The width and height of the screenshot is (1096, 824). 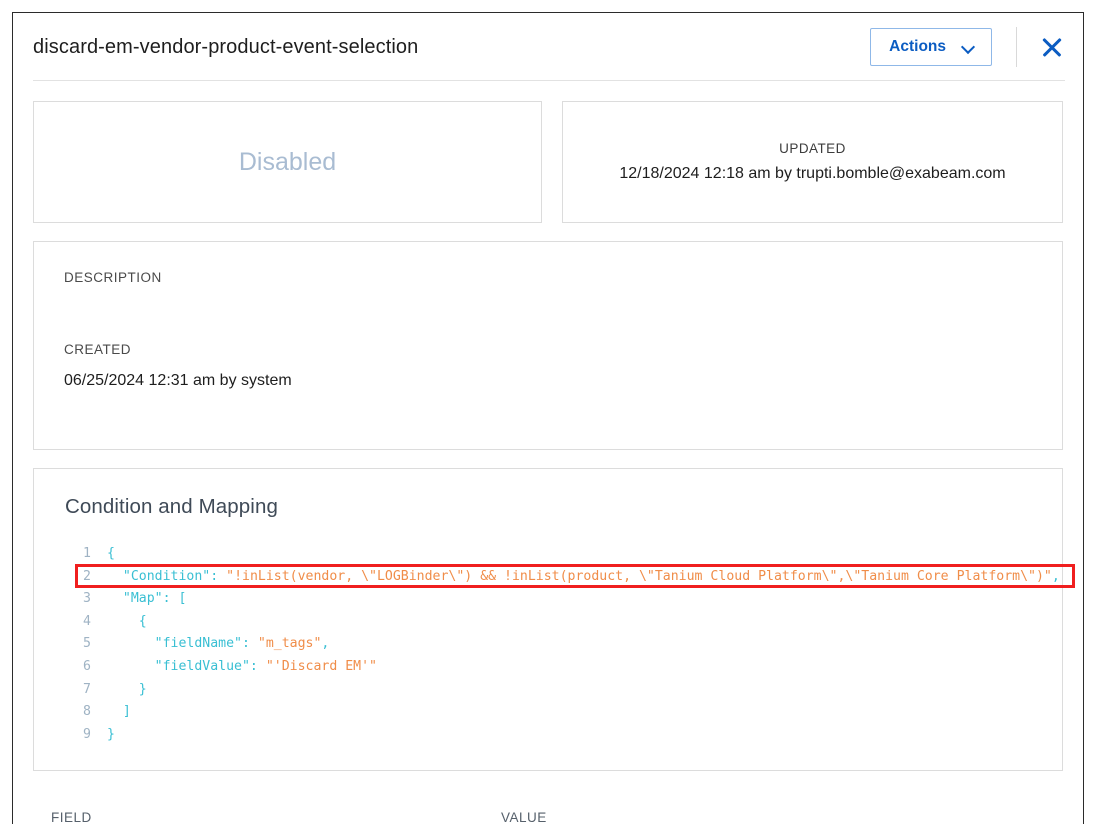 What do you see at coordinates (154, 599) in the screenshot?
I see `code-line-content: "Map": [` at bounding box center [154, 599].